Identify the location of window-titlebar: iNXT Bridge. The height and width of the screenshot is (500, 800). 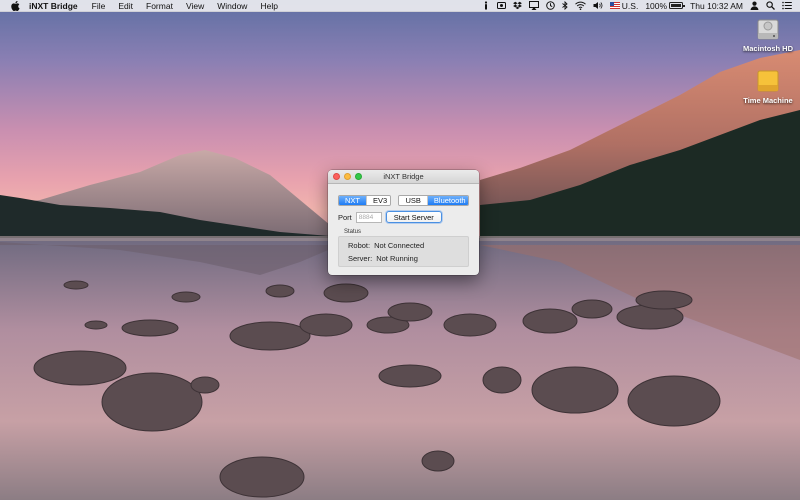
(403, 177).